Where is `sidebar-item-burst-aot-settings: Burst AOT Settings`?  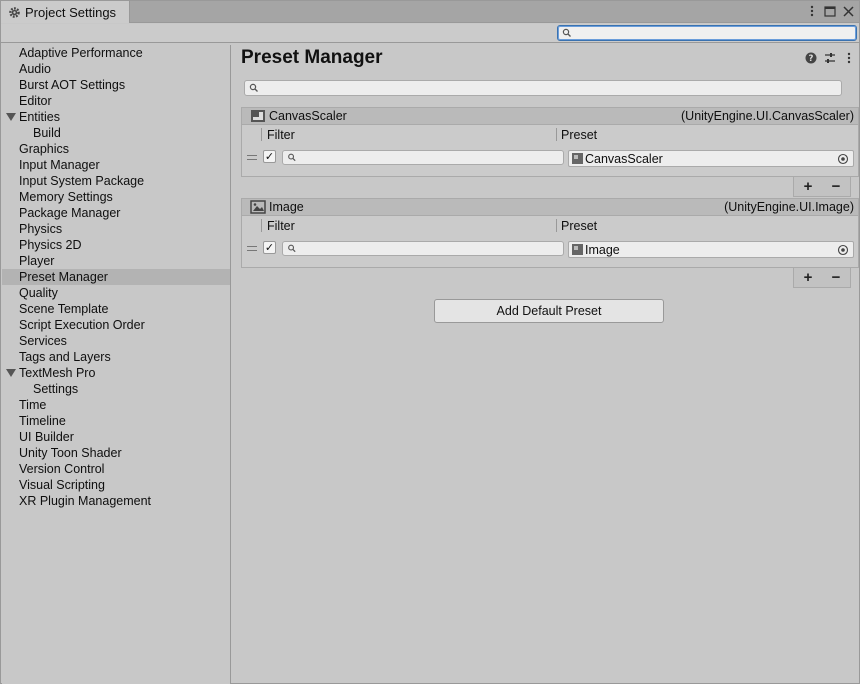
sidebar-item-burst-aot-settings: Burst AOT Settings is located at coordinates (116, 85).